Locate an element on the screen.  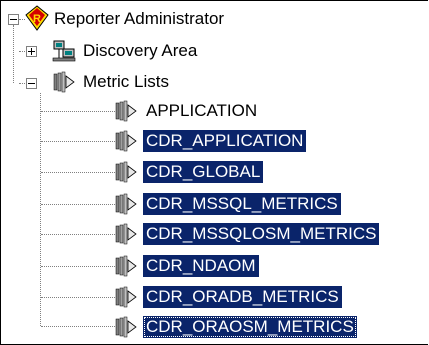
tree-node-label: CDR_ORAOSM_METRICS is located at coordinates (250, 327).